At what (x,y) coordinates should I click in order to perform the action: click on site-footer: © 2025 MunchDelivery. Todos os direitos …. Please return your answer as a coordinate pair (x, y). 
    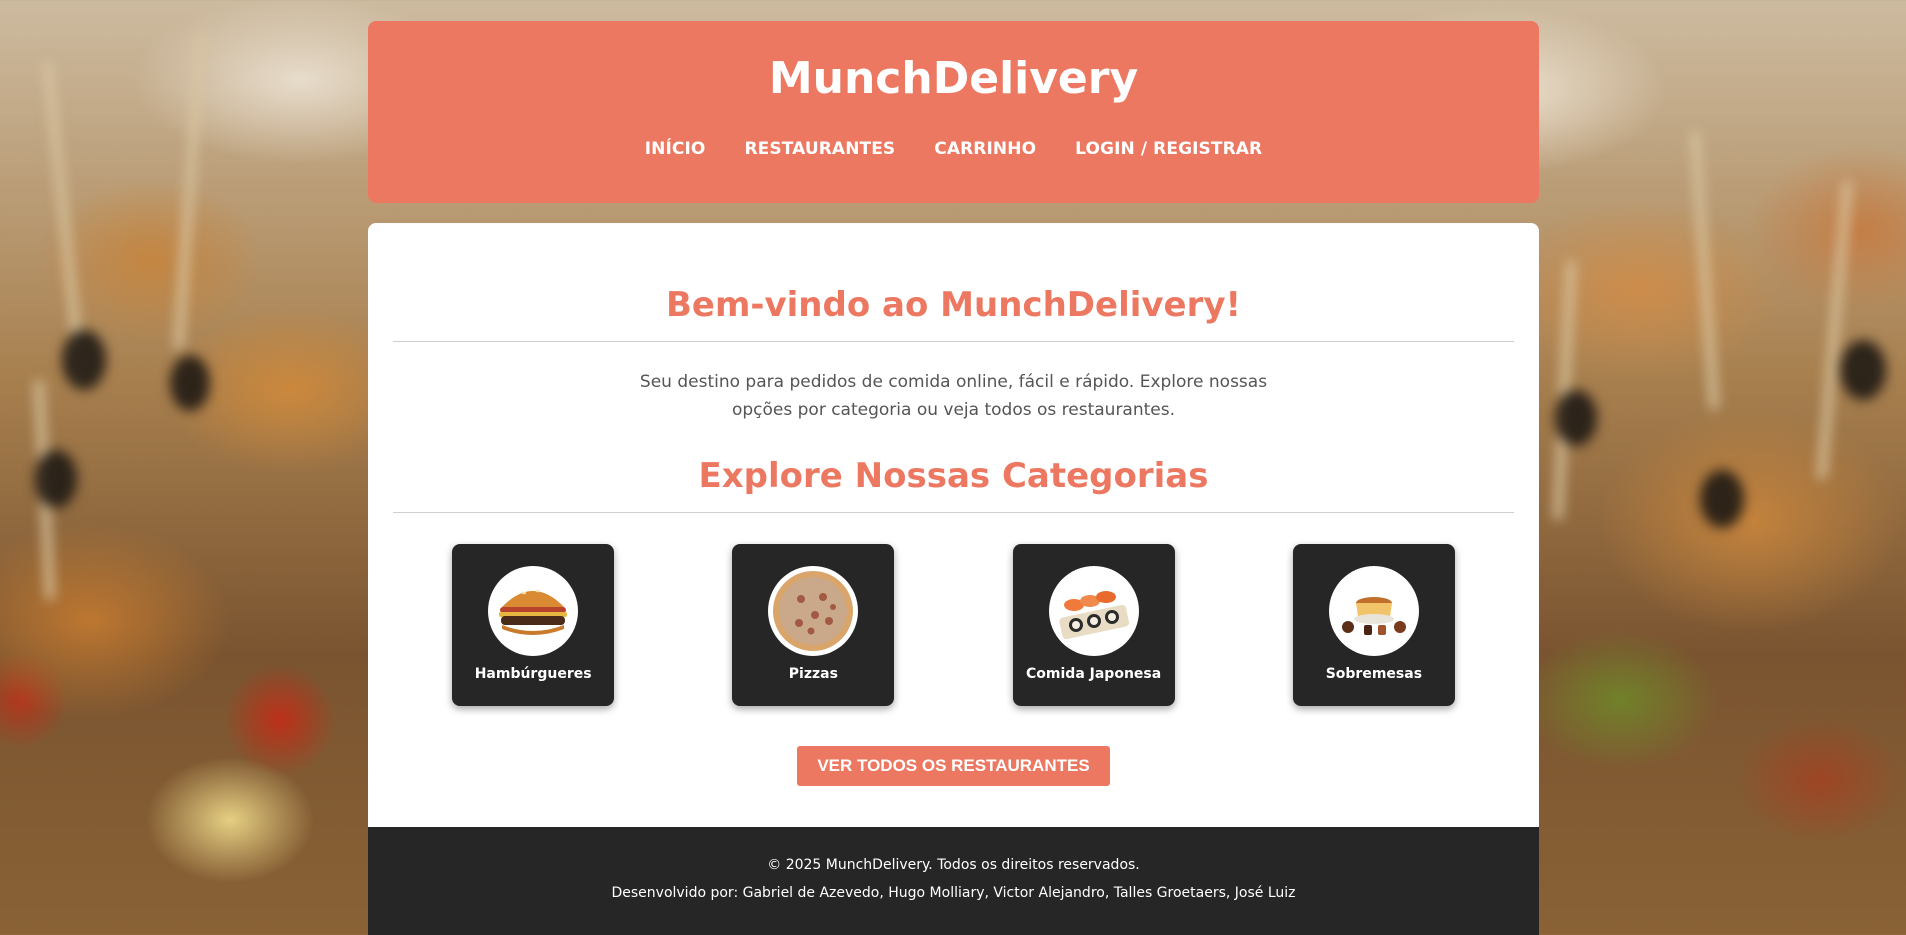
    Looking at the image, I should click on (953, 881).